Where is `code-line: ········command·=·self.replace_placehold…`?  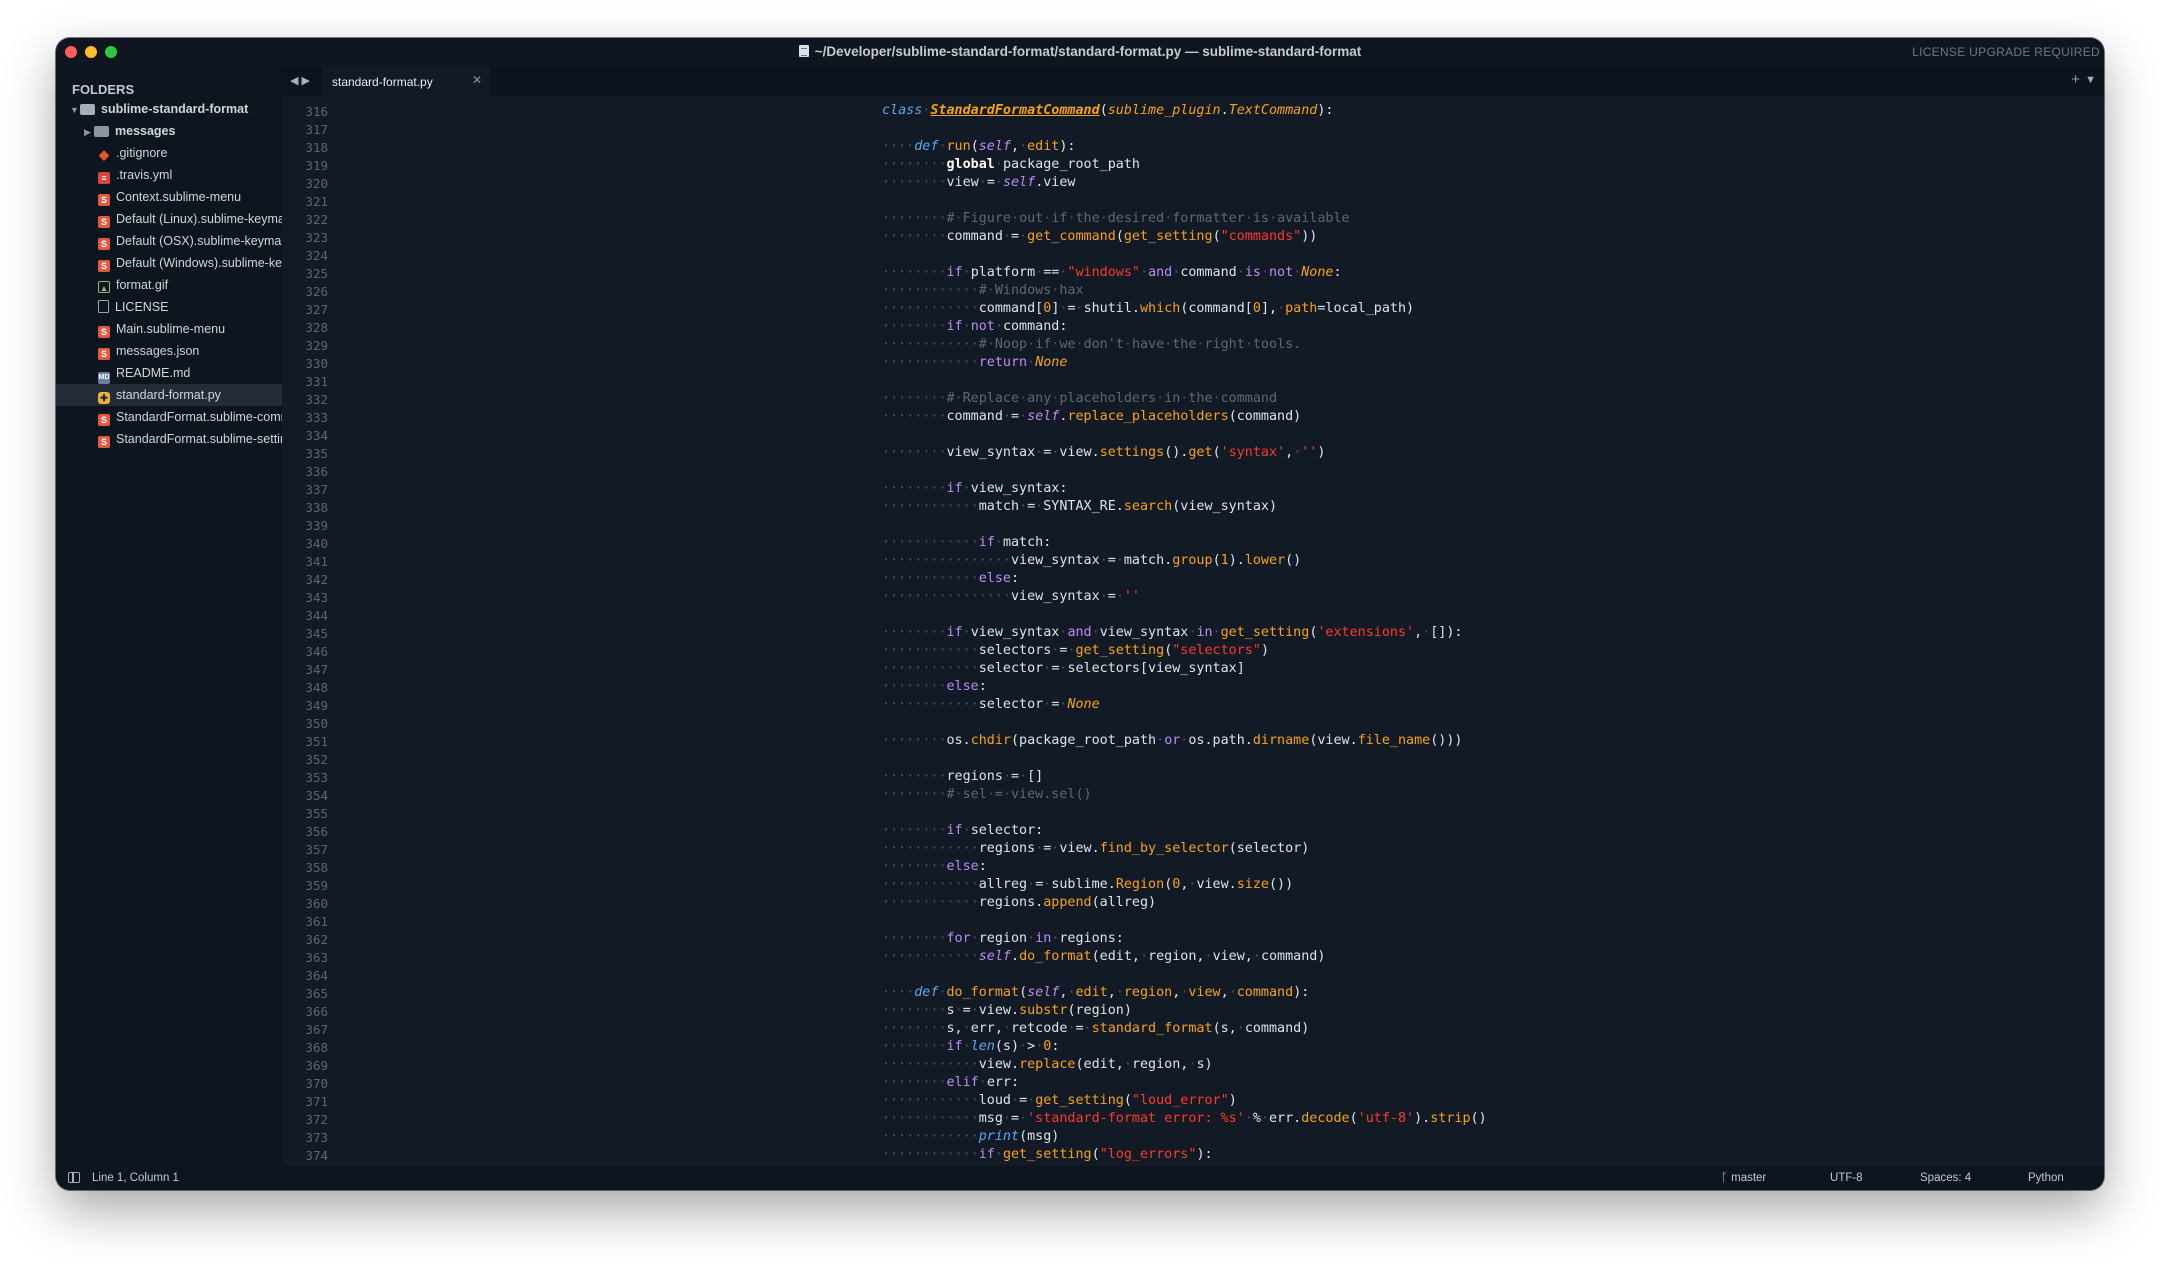 code-line: ········command·=·self.replace_placehold… is located at coordinates (1091, 416).